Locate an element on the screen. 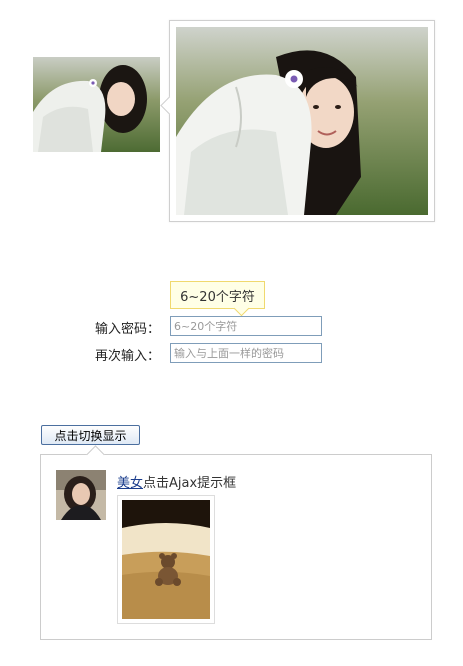  photo-frame is located at coordinates (166, 559).